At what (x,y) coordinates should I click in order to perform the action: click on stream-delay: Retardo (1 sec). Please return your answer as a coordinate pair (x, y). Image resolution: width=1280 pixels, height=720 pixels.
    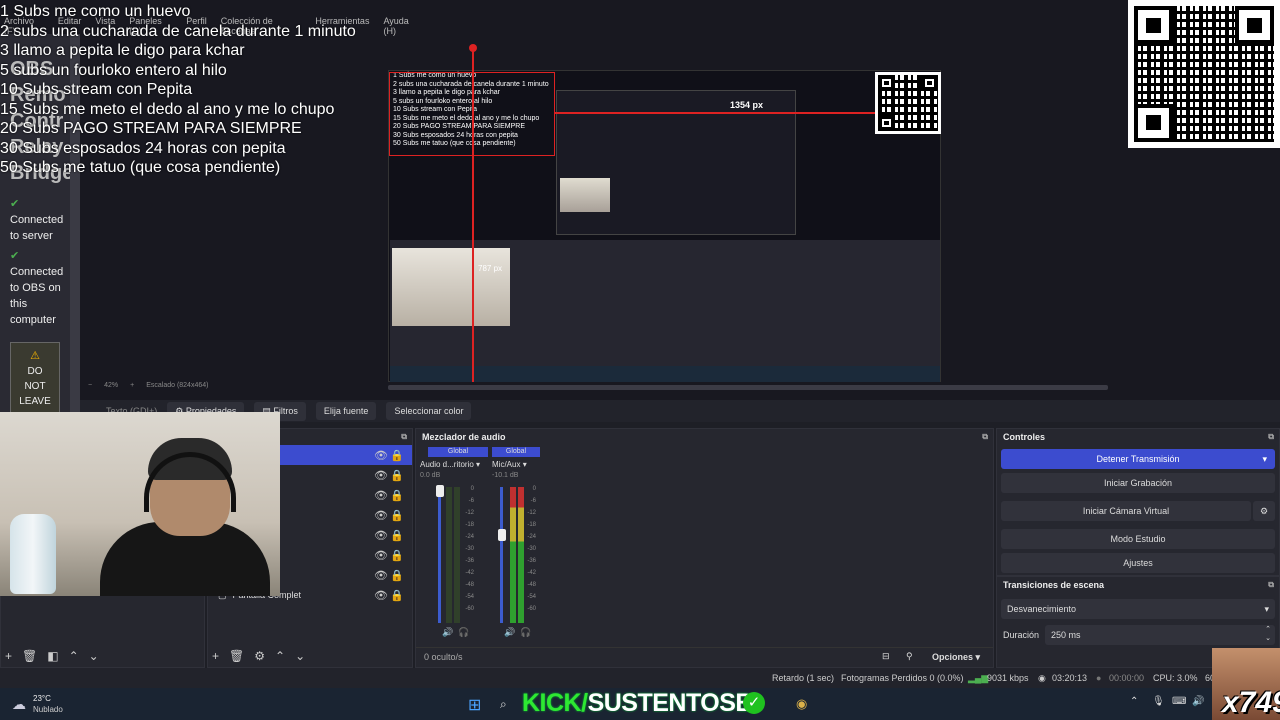
    Looking at the image, I should click on (803, 678).